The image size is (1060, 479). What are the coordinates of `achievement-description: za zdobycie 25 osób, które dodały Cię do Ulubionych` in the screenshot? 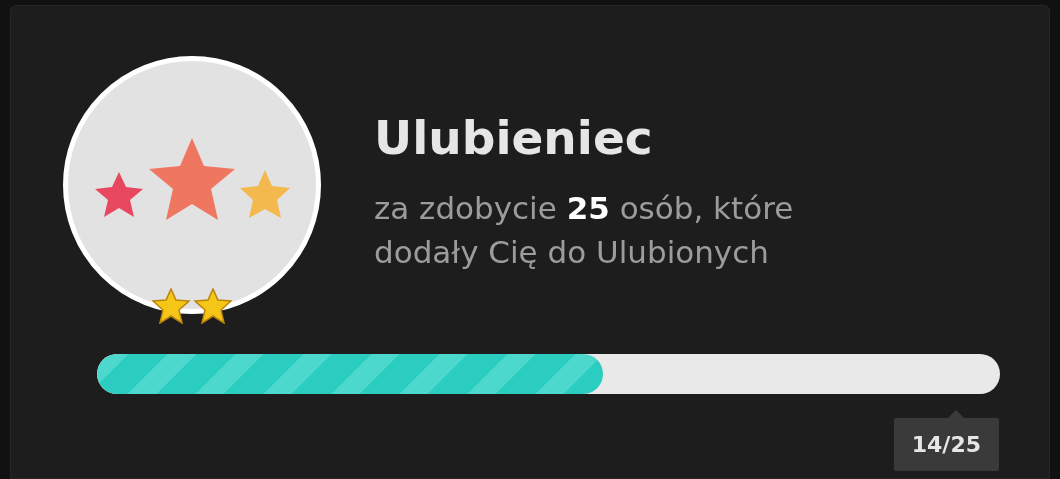 It's located at (584, 230).